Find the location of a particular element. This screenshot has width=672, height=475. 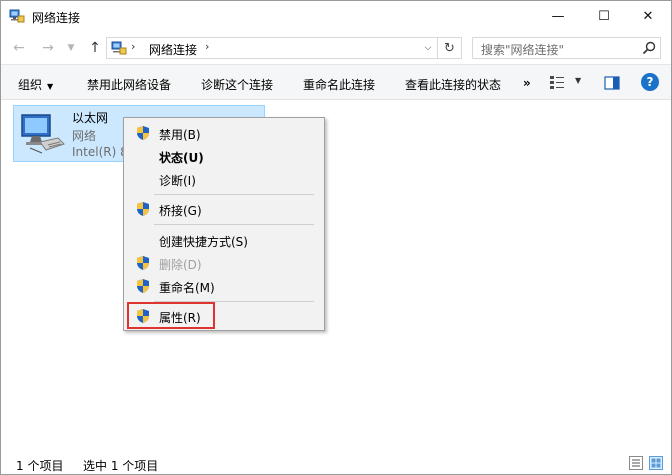

search-input: 搜索"网络连接" is located at coordinates (522, 49).